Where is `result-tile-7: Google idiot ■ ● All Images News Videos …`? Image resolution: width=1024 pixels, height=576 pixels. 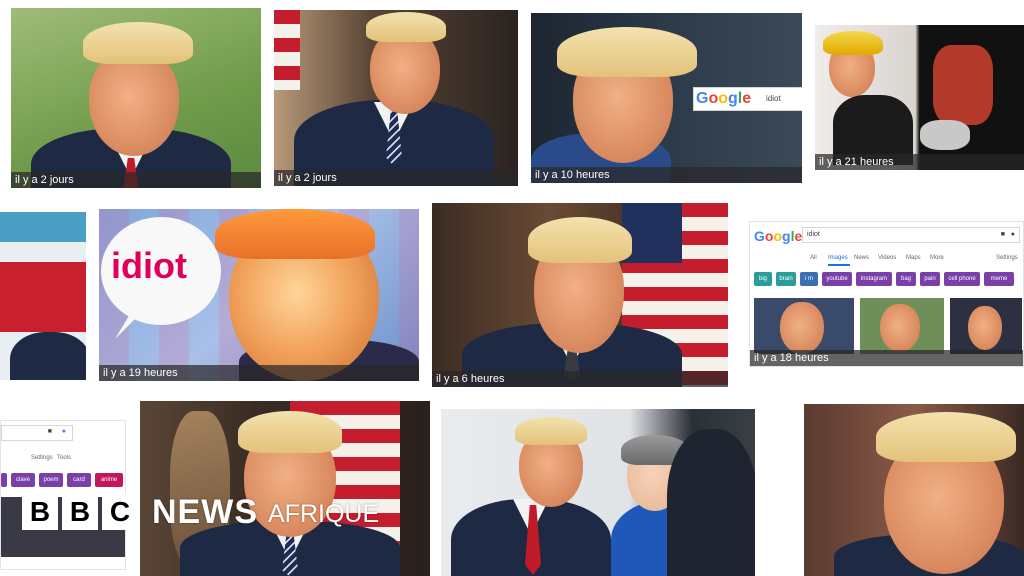 result-tile-7: Google idiot ■ ● All Images News Videos … is located at coordinates (886, 294).